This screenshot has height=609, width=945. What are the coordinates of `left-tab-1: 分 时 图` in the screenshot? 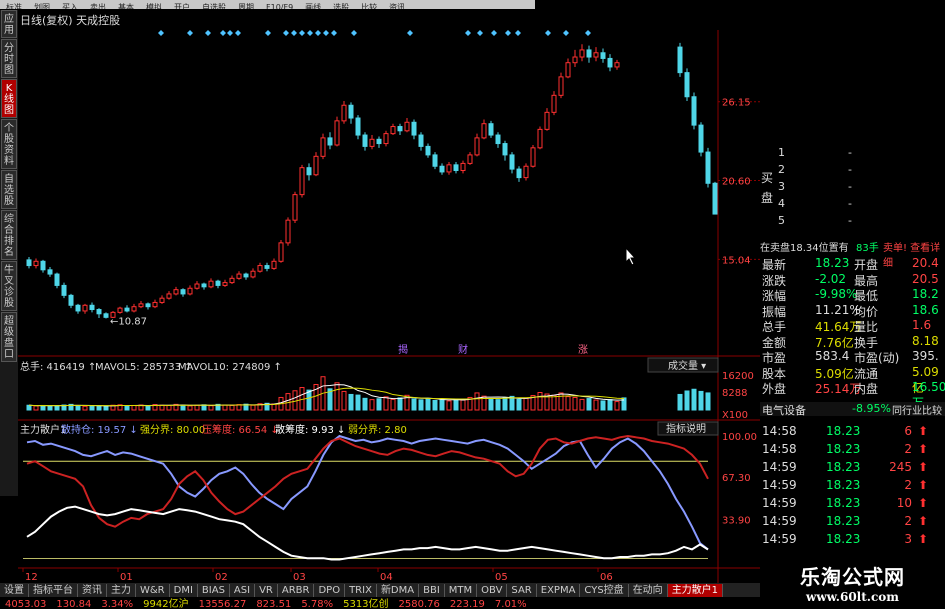 It's located at (9, 58).